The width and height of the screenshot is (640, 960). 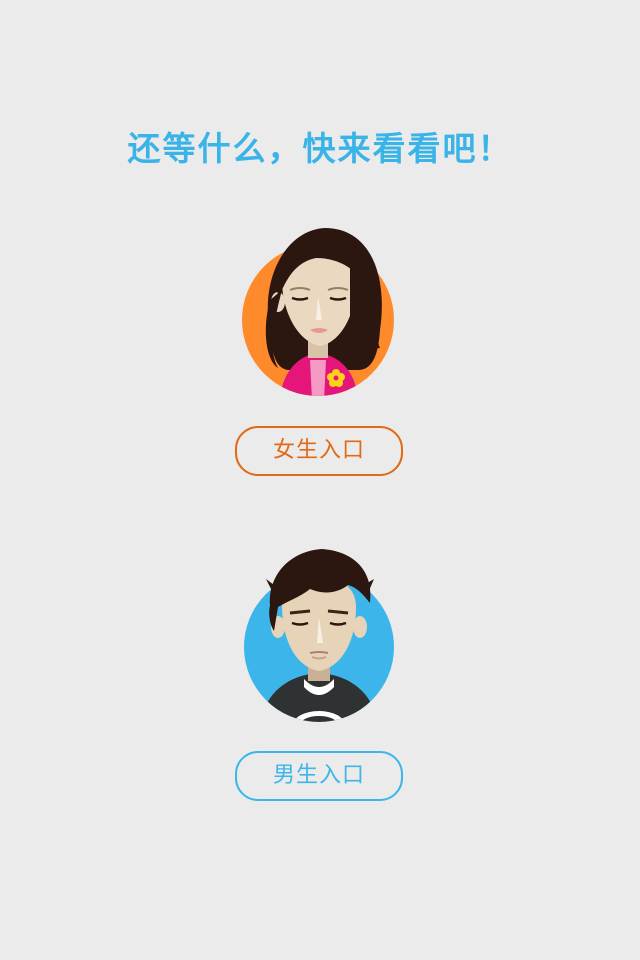 What do you see at coordinates (320, 148) in the screenshot?
I see `page-headline: 还等什么，快来看看吧！` at bounding box center [320, 148].